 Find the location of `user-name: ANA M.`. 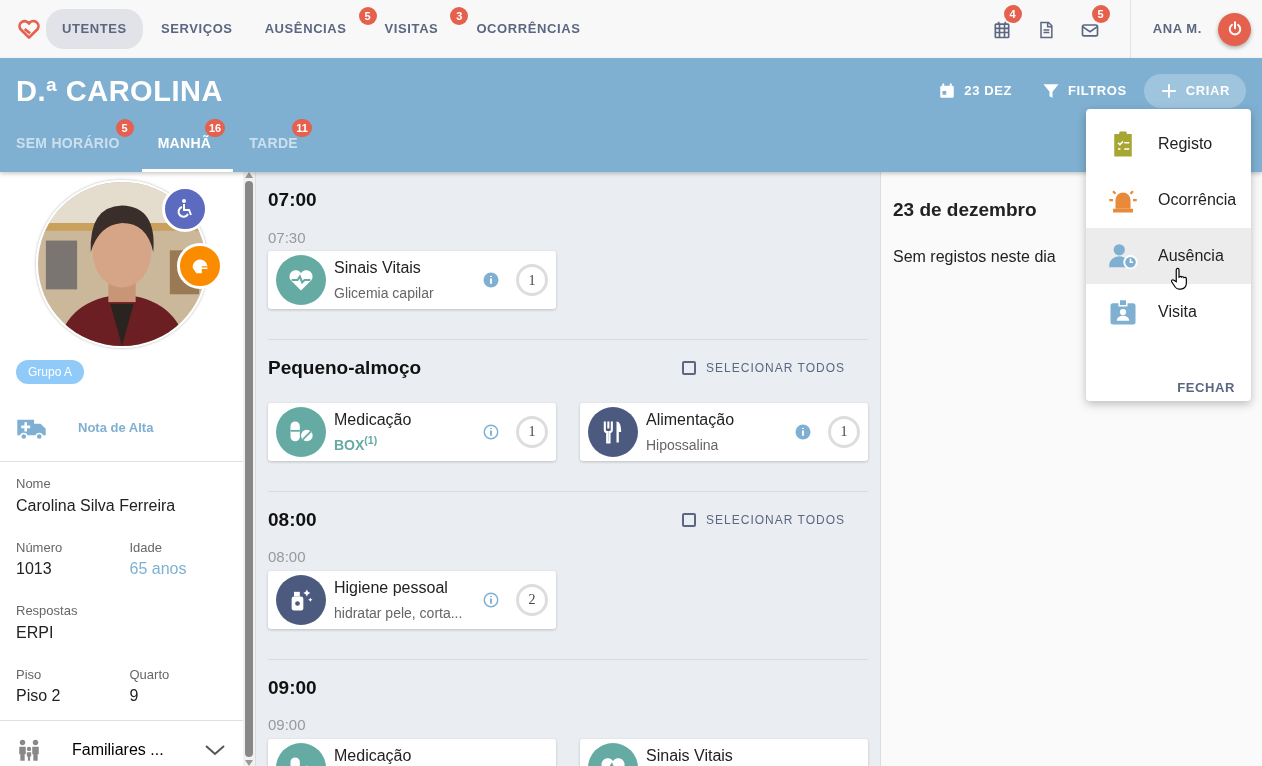

user-name: ANA M. is located at coordinates (1181, 29).